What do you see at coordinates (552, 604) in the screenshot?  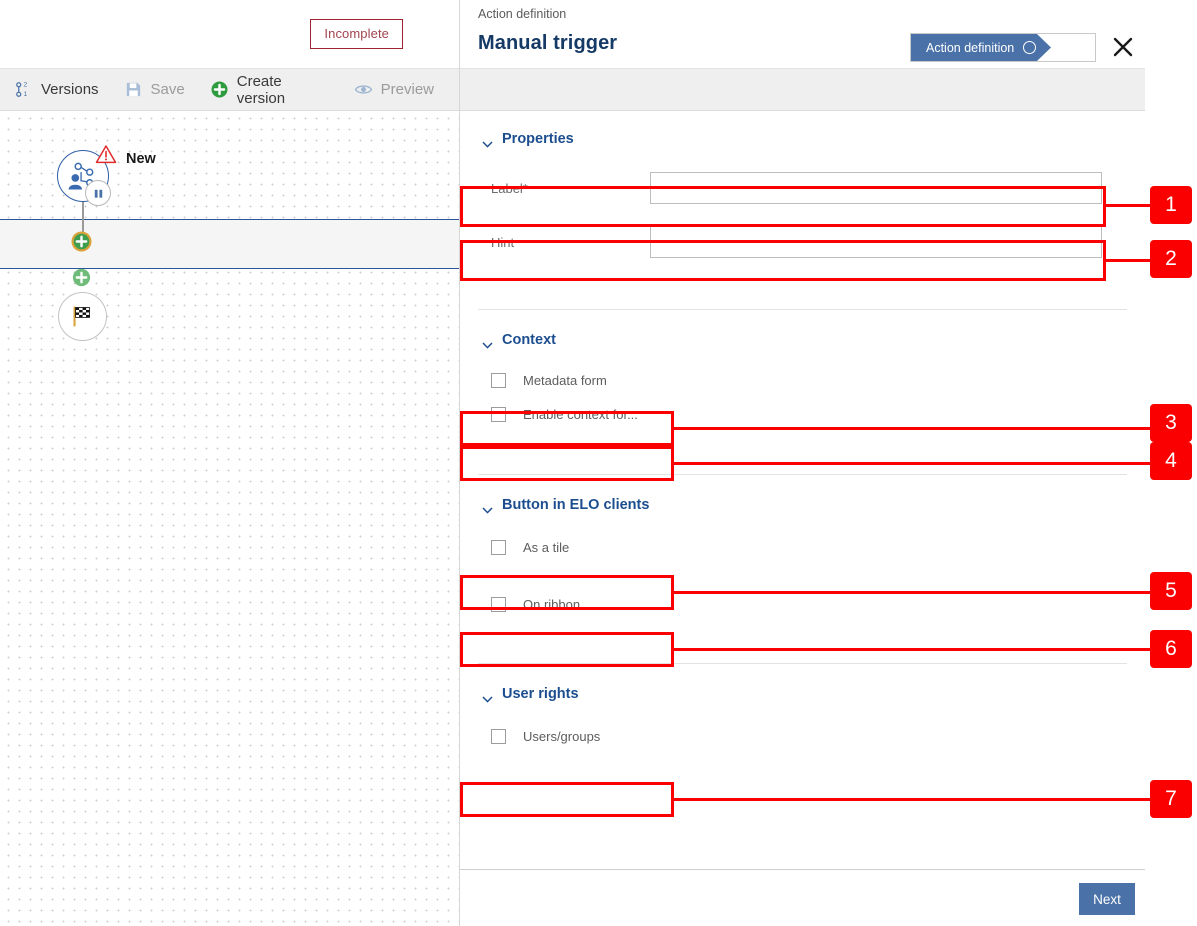 I see `on-ribbon-label: On ribbon` at bounding box center [552, 604].